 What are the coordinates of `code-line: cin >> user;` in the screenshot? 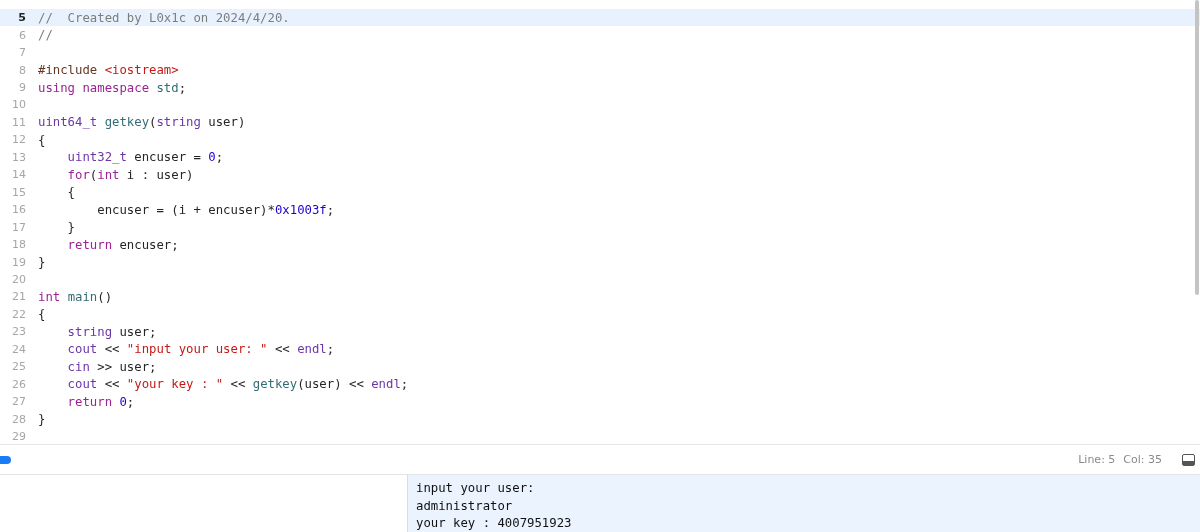 It's located at (111, 366).